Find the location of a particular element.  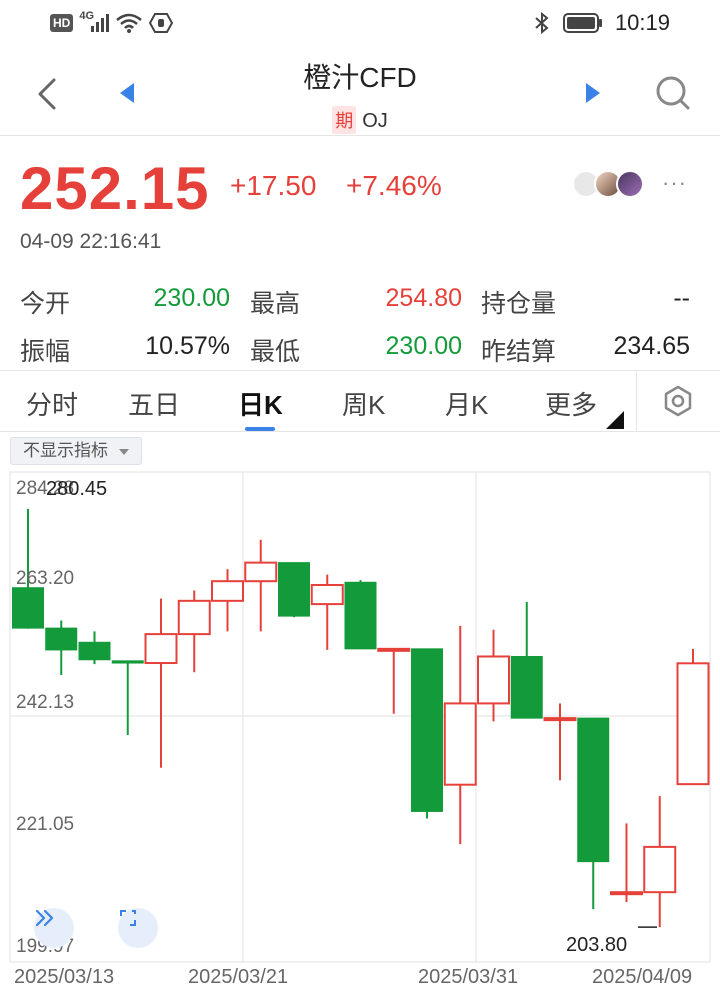

tab-divider is located at coordinates (636, 401).